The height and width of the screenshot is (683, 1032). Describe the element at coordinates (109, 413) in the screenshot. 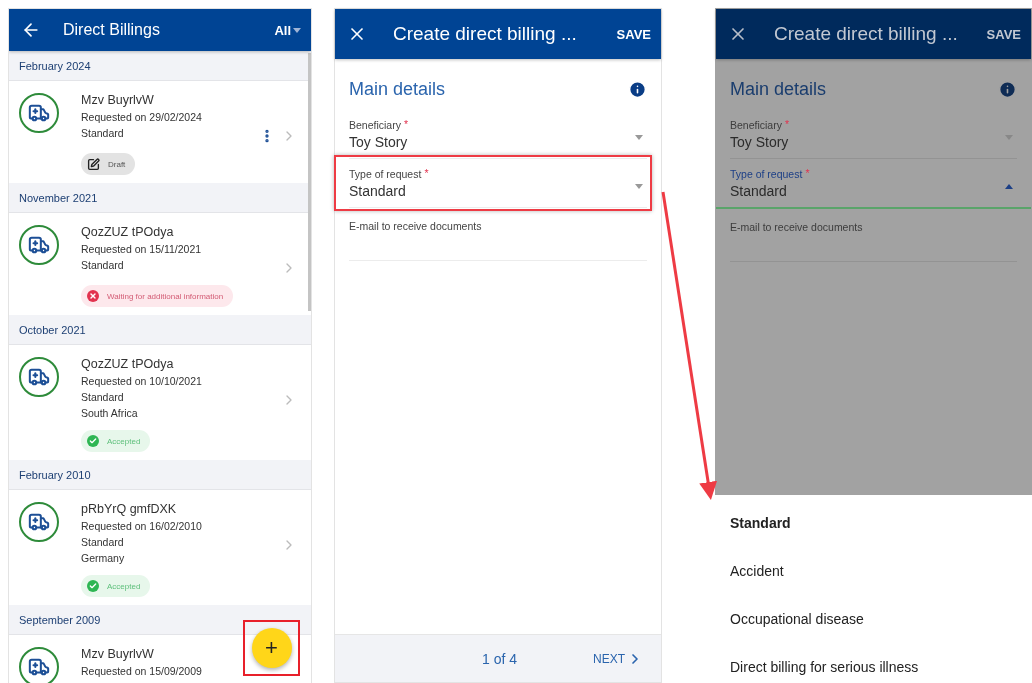

I see `request-detail: South Africa` at that location.